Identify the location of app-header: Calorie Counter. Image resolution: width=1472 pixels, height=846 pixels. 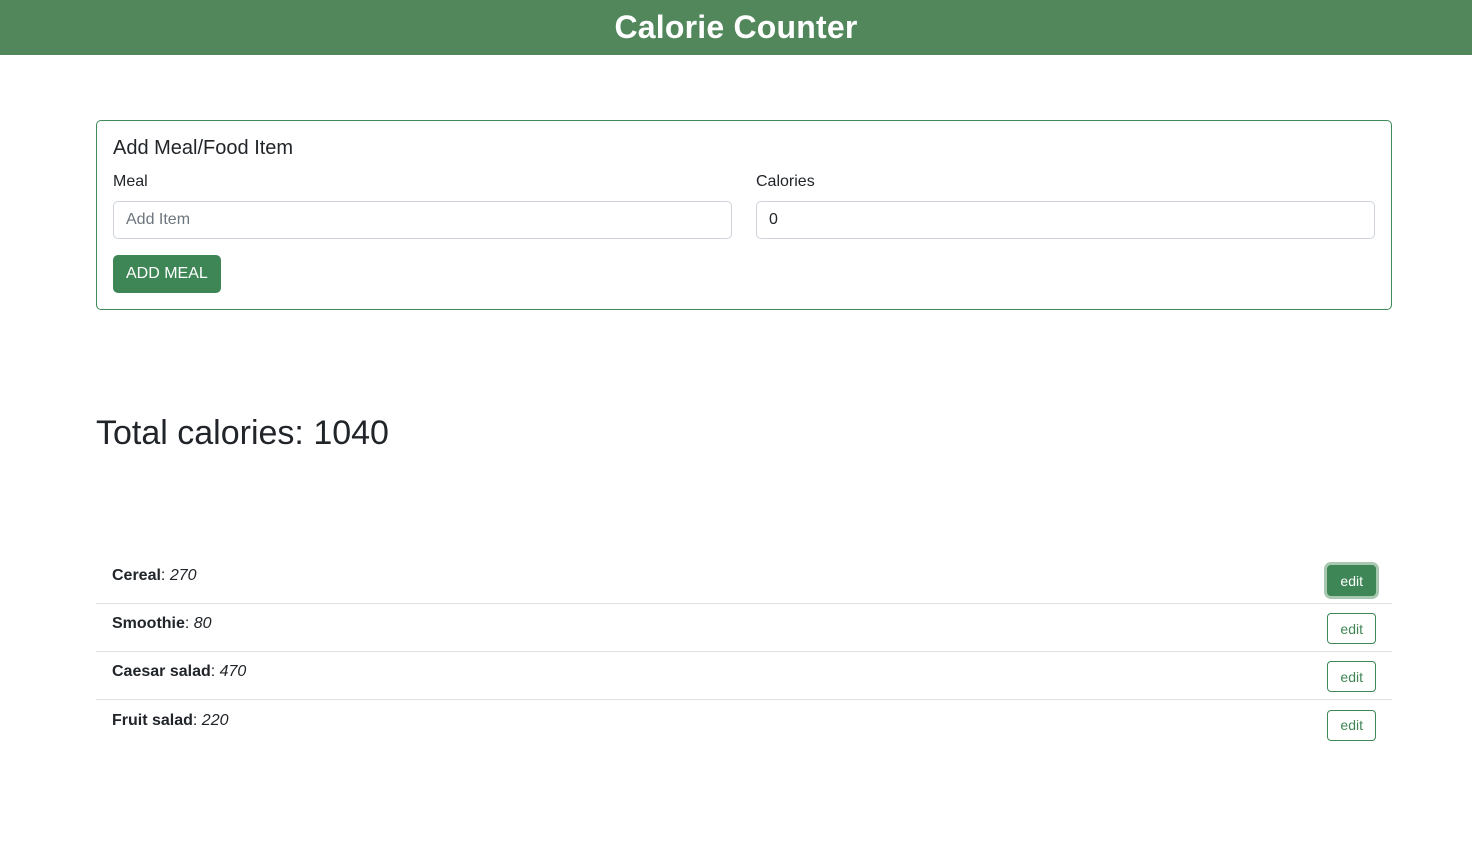
(736, 27).